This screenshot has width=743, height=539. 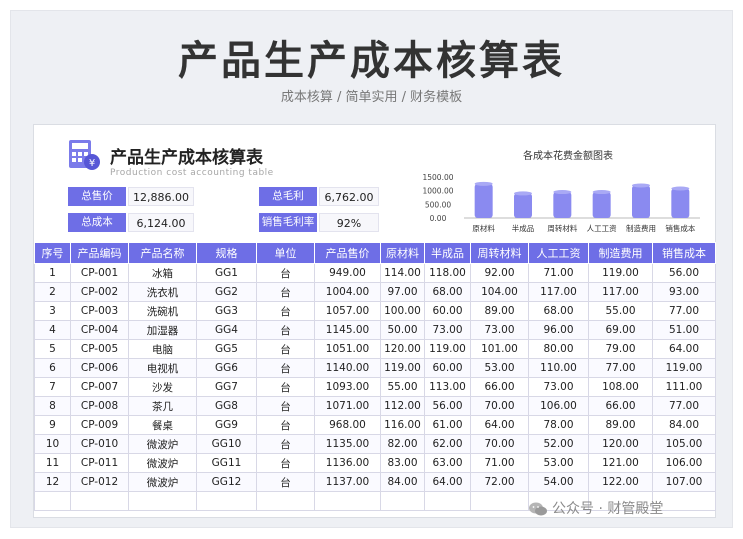 I want to click on table-cell: 107.00, so click(x=684, y=482).